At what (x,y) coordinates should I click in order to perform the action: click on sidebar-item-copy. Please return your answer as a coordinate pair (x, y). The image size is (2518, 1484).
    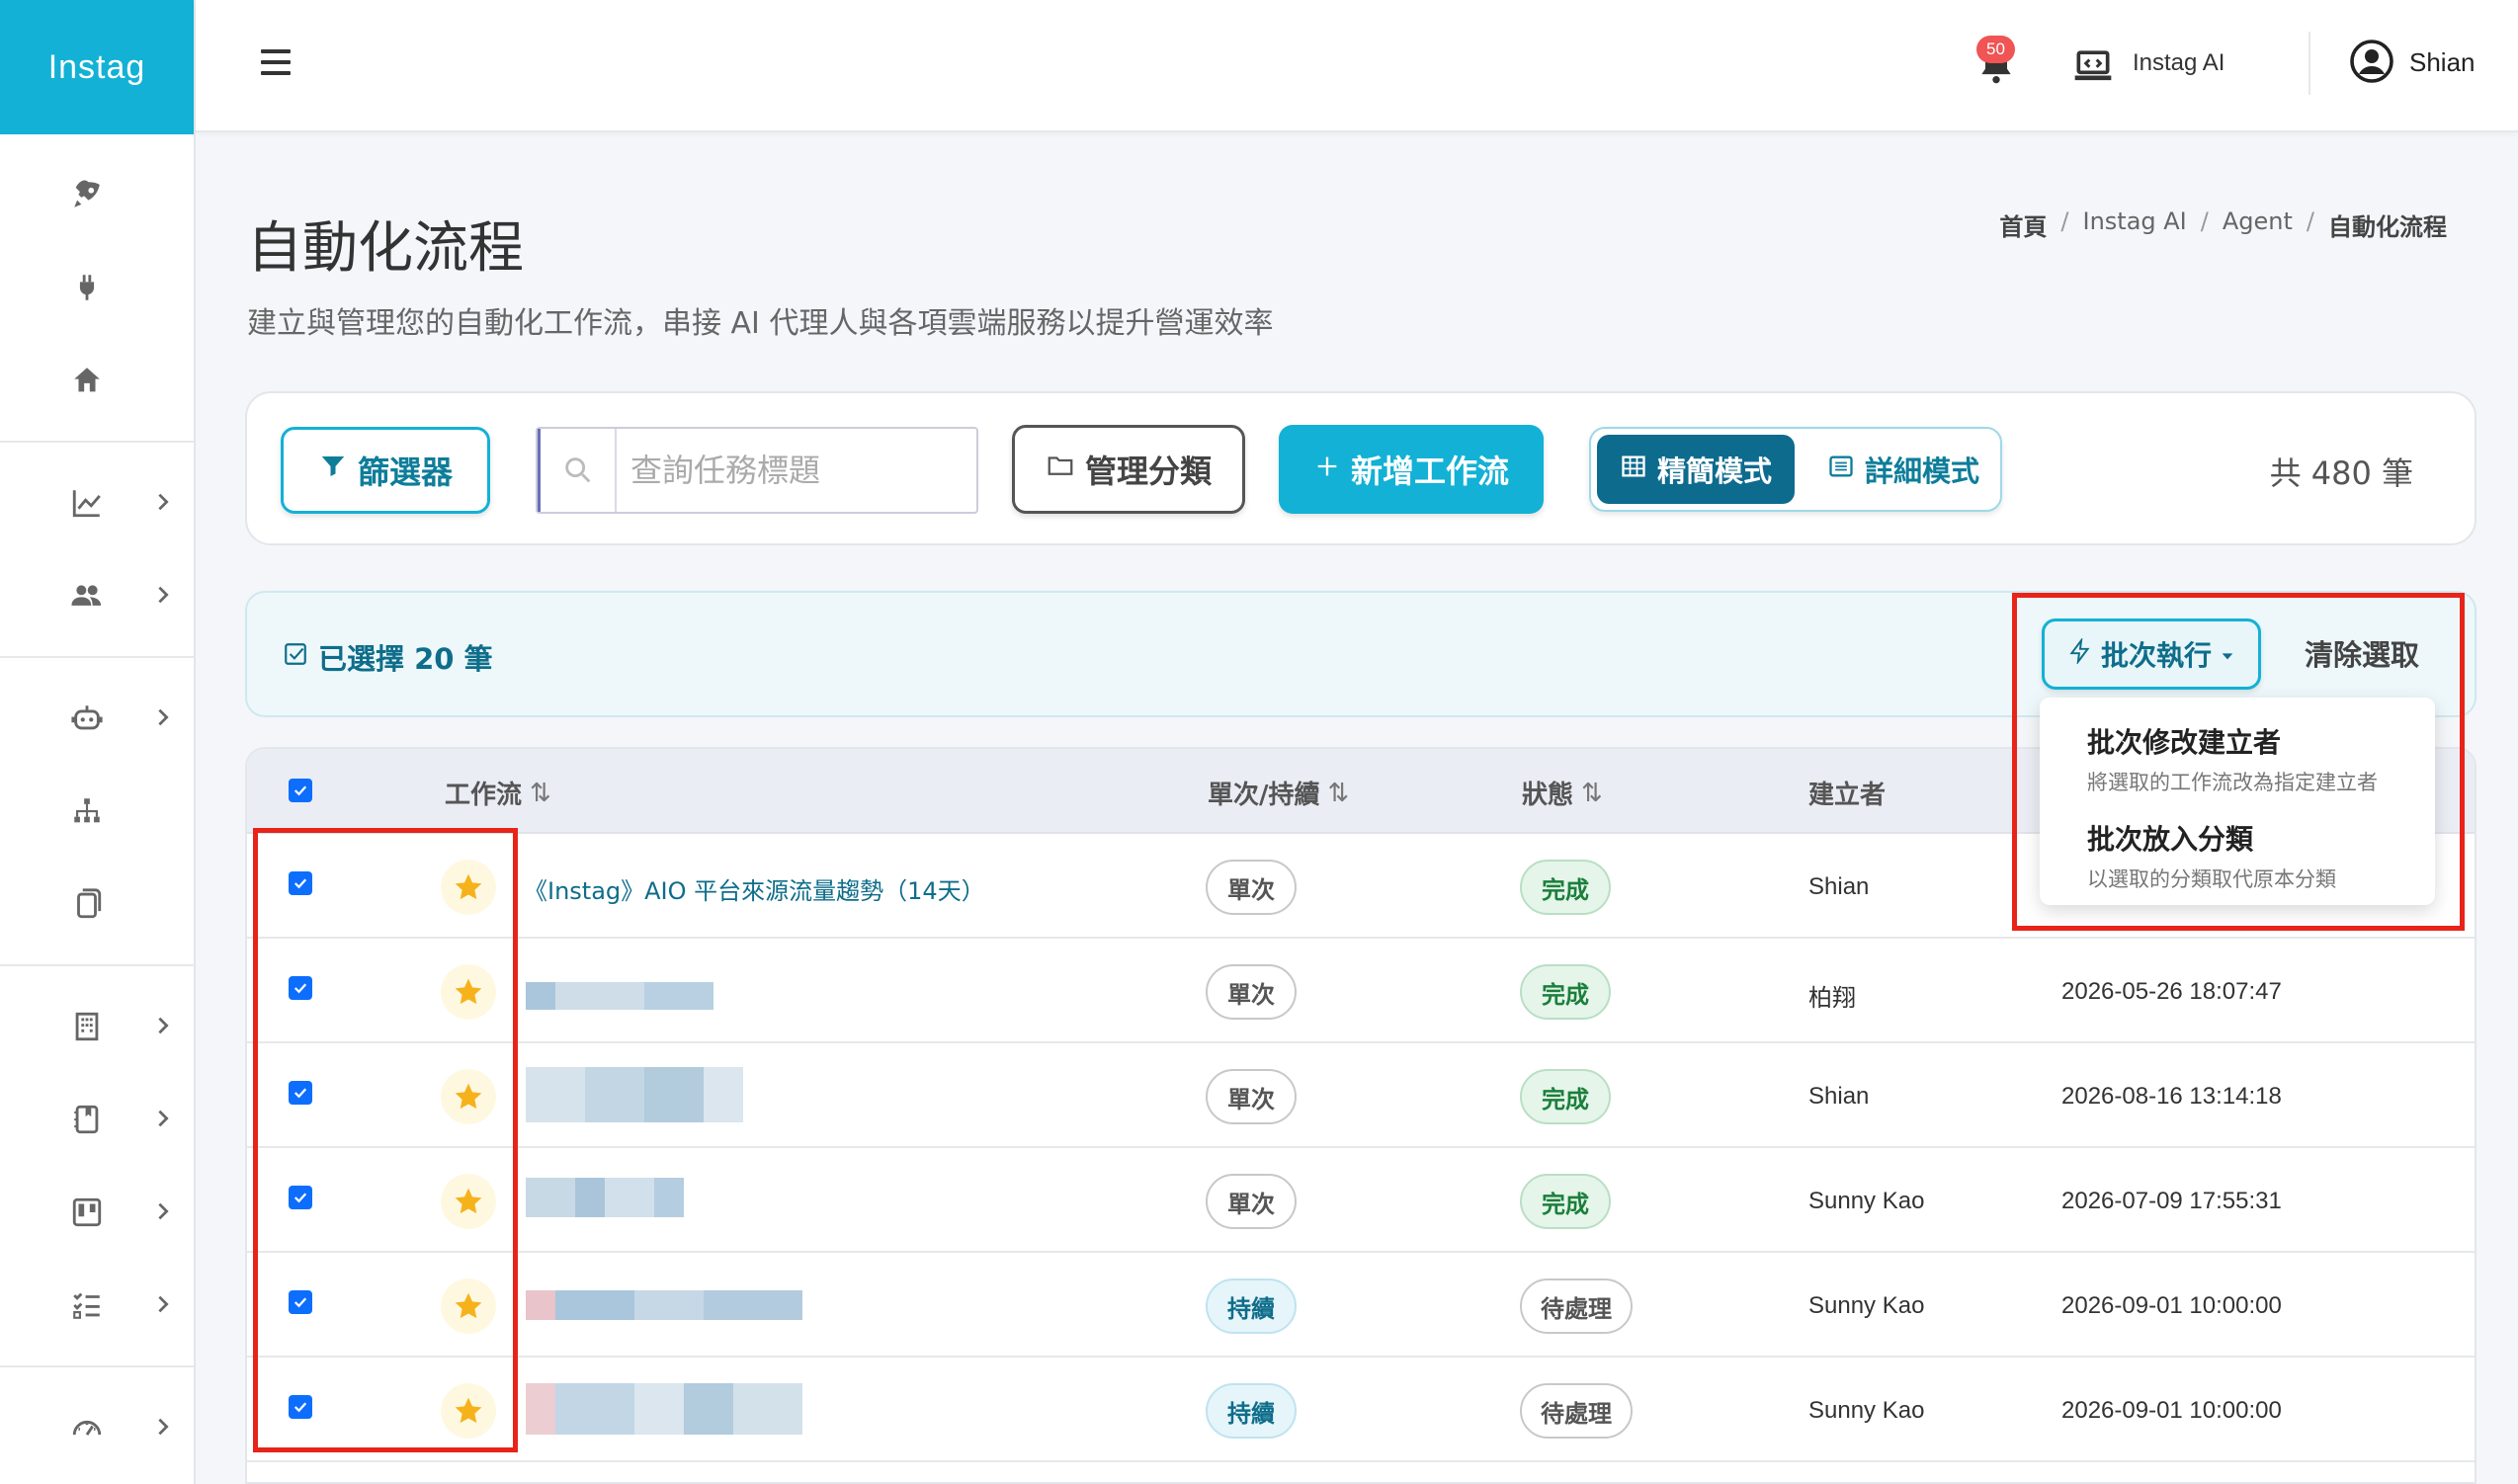
    Looking at the image, I should click on (97, 904).